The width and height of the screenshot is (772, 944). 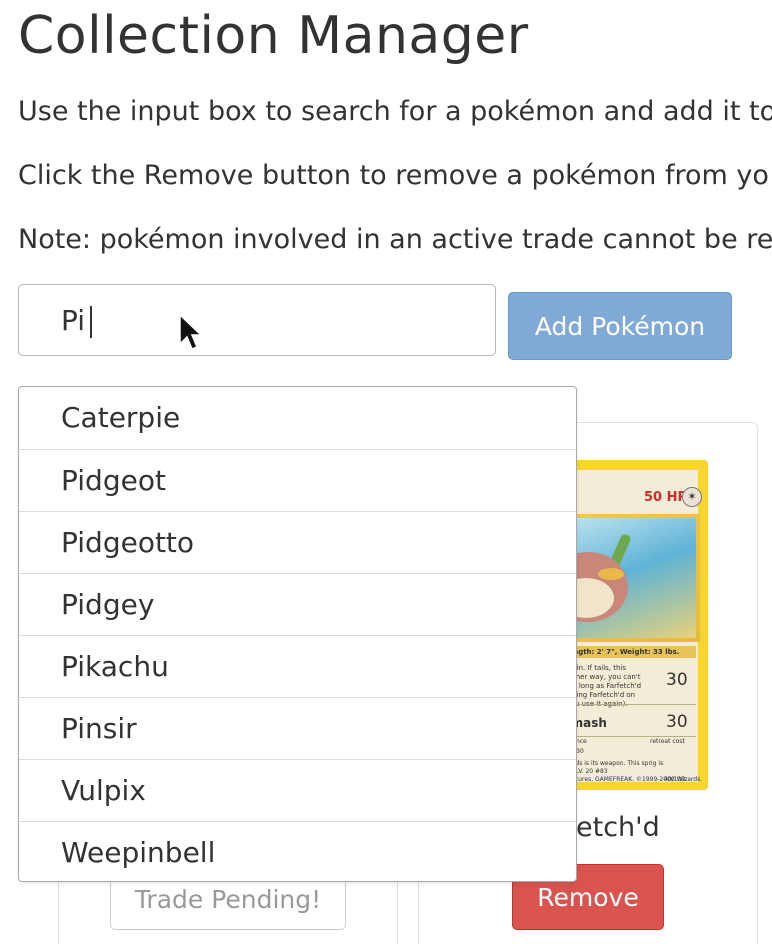 What do you see at coordinates (675, 779) in the screenshot?
I see `card-set-number: 40/130` at bounding box center [675, 779].